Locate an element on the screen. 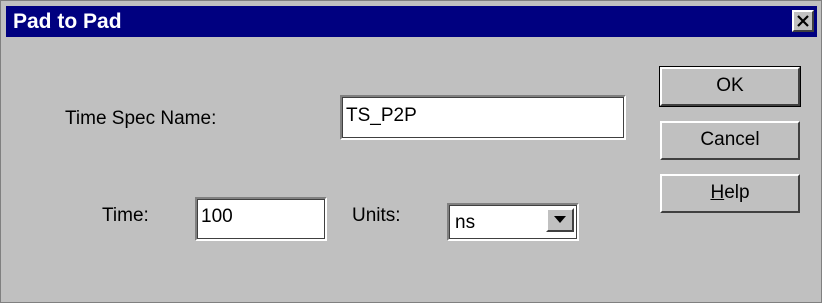  units-dropdown-button is located at coordinates (560, 220).